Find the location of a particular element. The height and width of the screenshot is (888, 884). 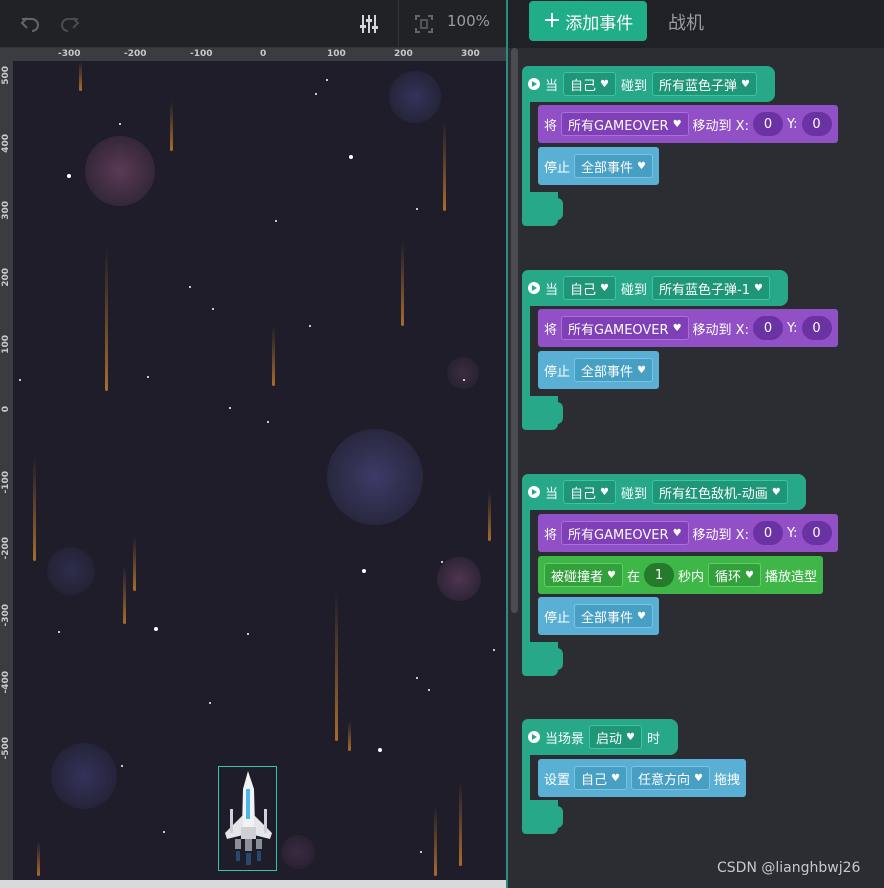

direction-dropdown: 任意方向 is located at coordinates (670, 778).